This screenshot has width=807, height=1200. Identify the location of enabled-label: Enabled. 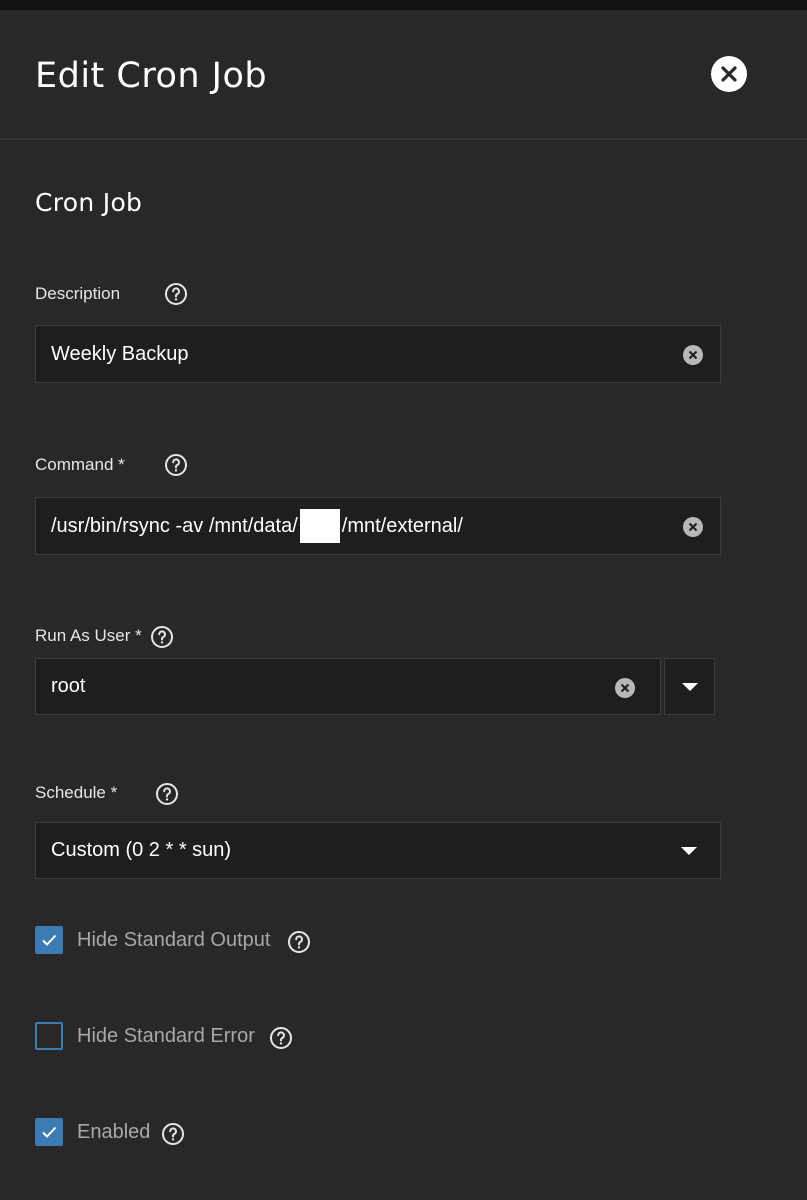
(114, 1132).